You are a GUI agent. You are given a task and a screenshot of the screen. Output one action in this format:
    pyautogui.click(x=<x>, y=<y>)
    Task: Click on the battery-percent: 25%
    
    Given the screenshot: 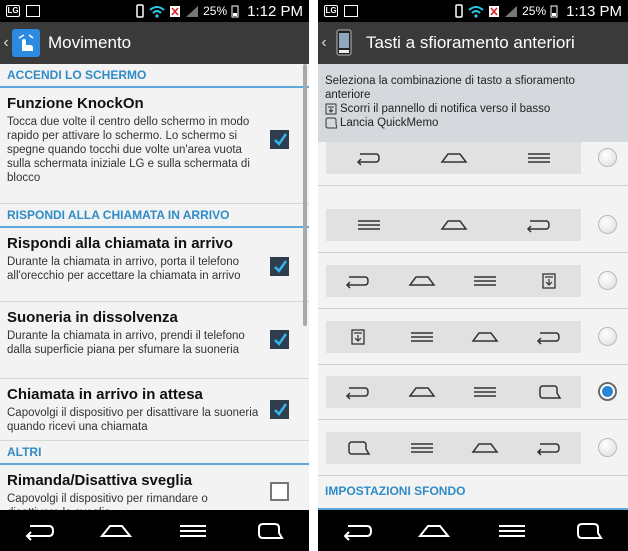 What is the action you would take?
    pyautogui.click(x=215, y=11)
    